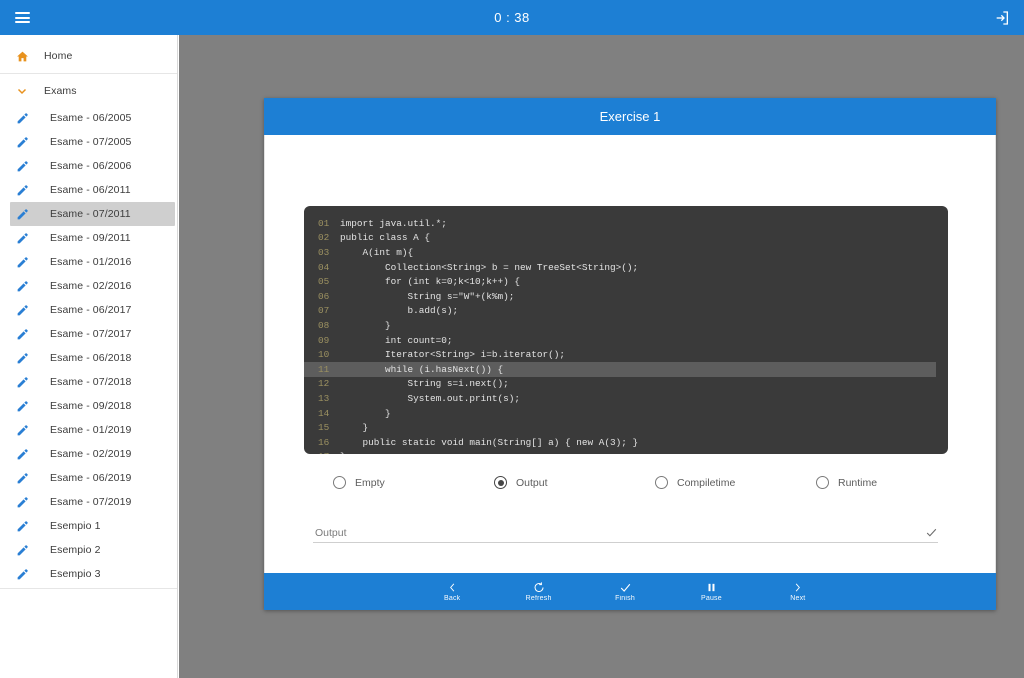 This screenshot has height=678, width=1024. What do you see at coordinates (88, 118) in the screenshot?
I see `sidebar-item-exam: Esame - 06/2005` at bounding box center [88, 118].